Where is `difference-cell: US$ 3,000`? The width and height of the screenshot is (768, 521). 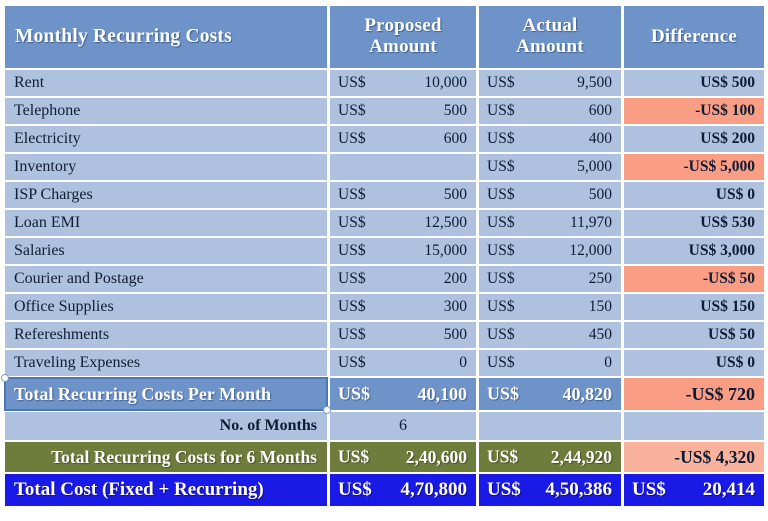
difference-cell: US$ 3,000 is located at coordinates (694, 251).